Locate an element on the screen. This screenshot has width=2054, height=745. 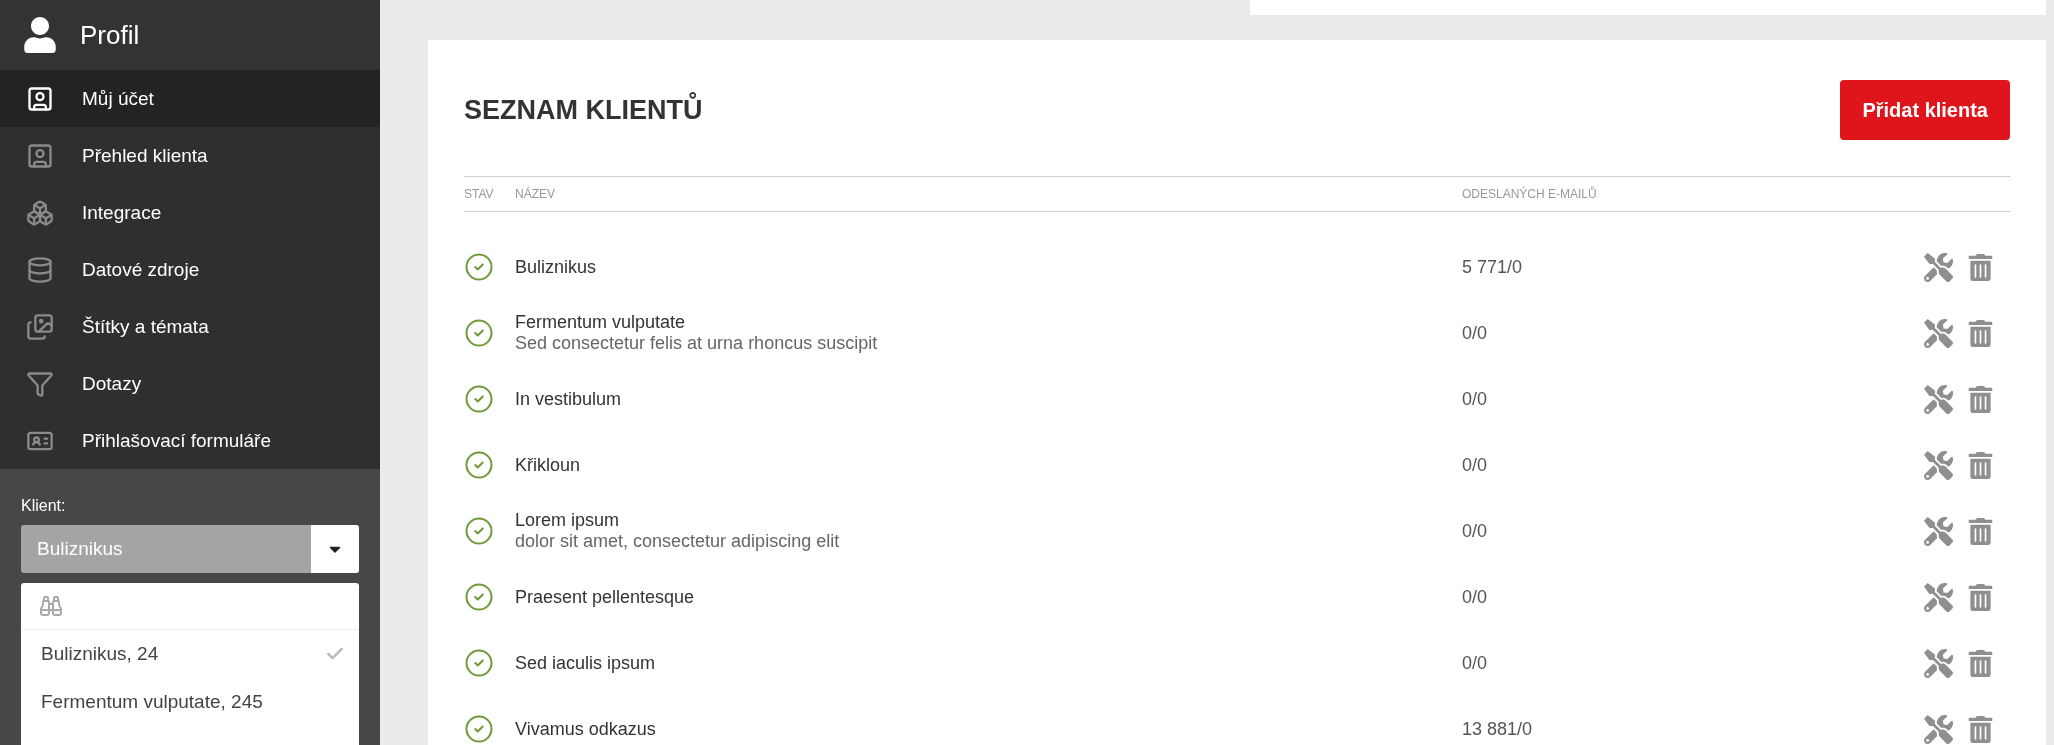
client-description: Sed consectetur felis at urna rhoncus suscipit is located at coordinates (697, 343).